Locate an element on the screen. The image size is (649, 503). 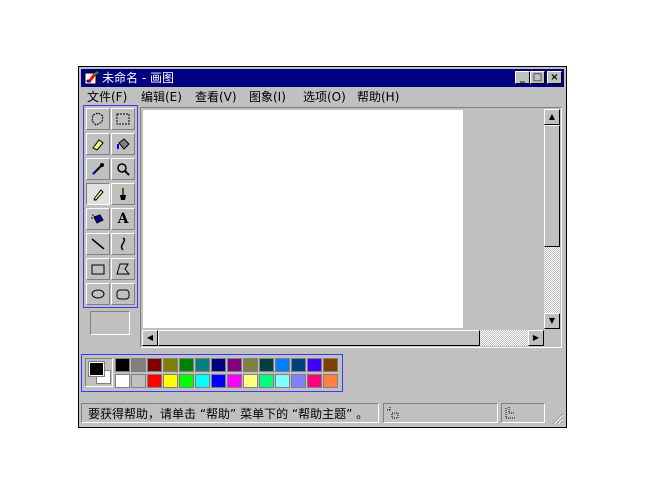
free-form-select-icon is located at coordinates (97, 119).